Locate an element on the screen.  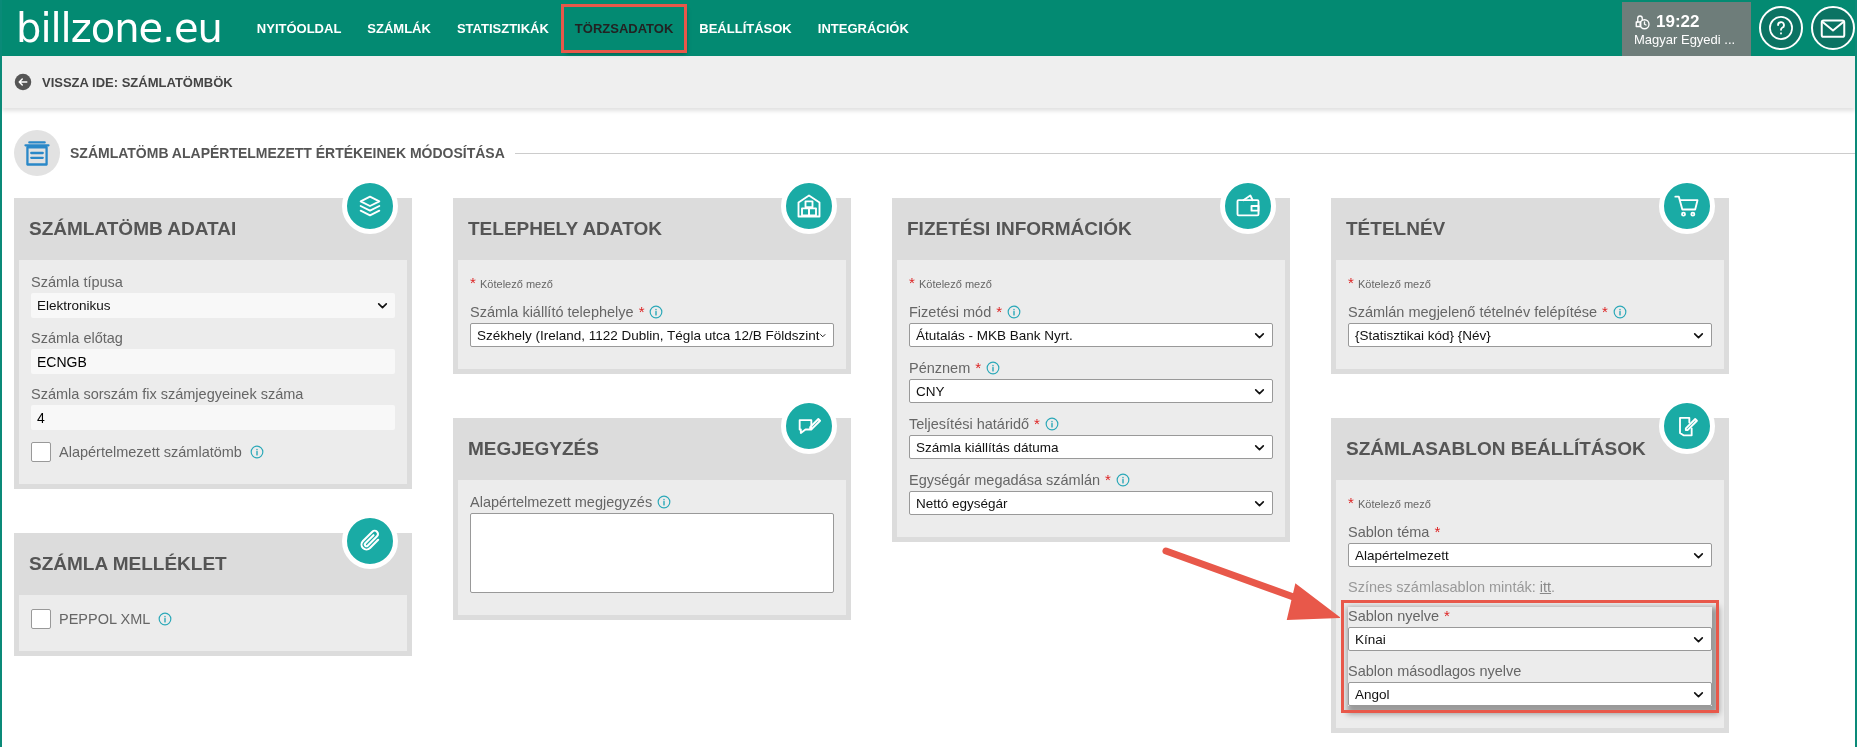
field-label: Számla előtag is located at coordinates (77, 338).